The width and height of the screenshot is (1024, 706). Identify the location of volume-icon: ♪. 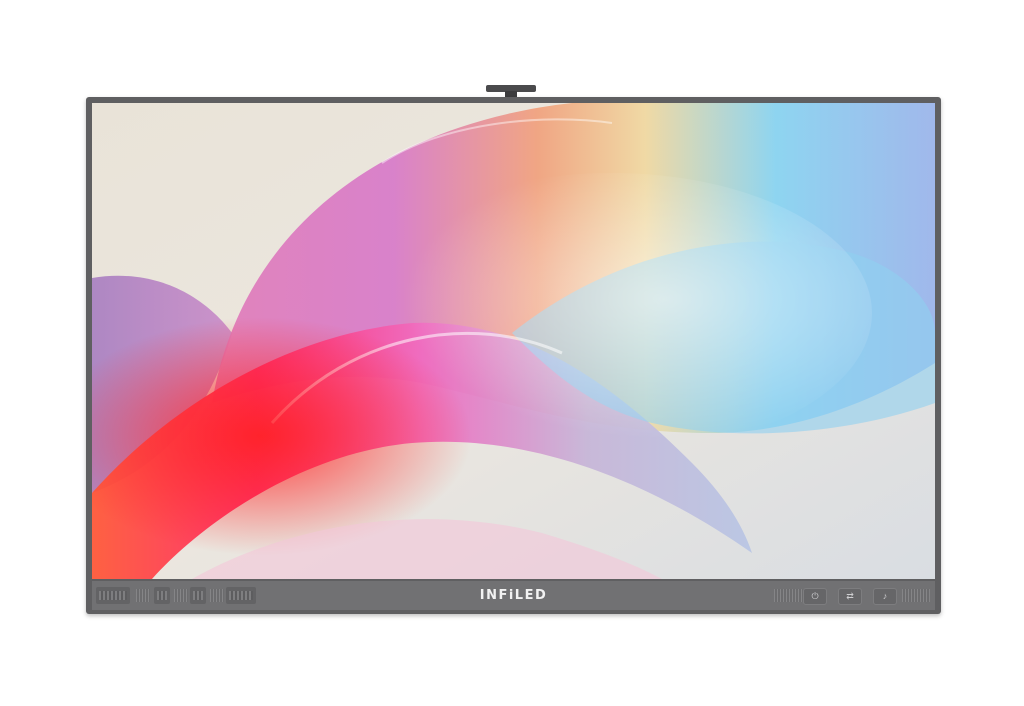
(885, 596).